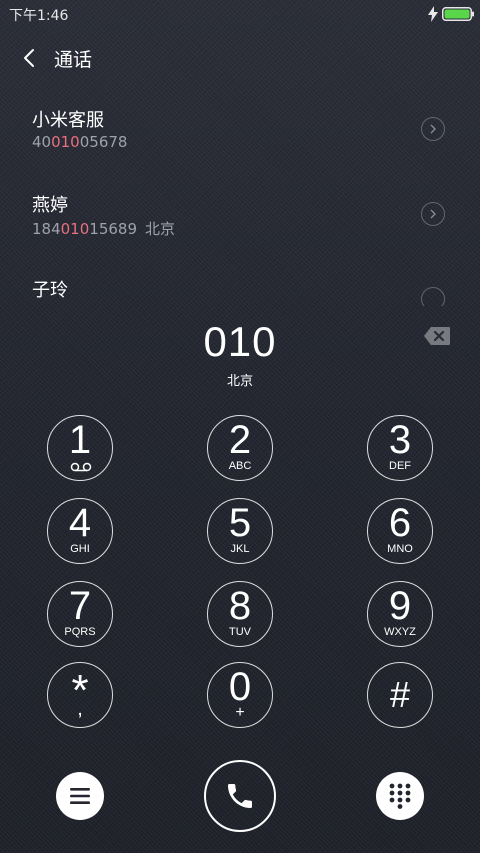 The image size is (480, 853). Describe the element at coordinates (400, 606) in the screenshot. I see `key-digit: 9` at that location.